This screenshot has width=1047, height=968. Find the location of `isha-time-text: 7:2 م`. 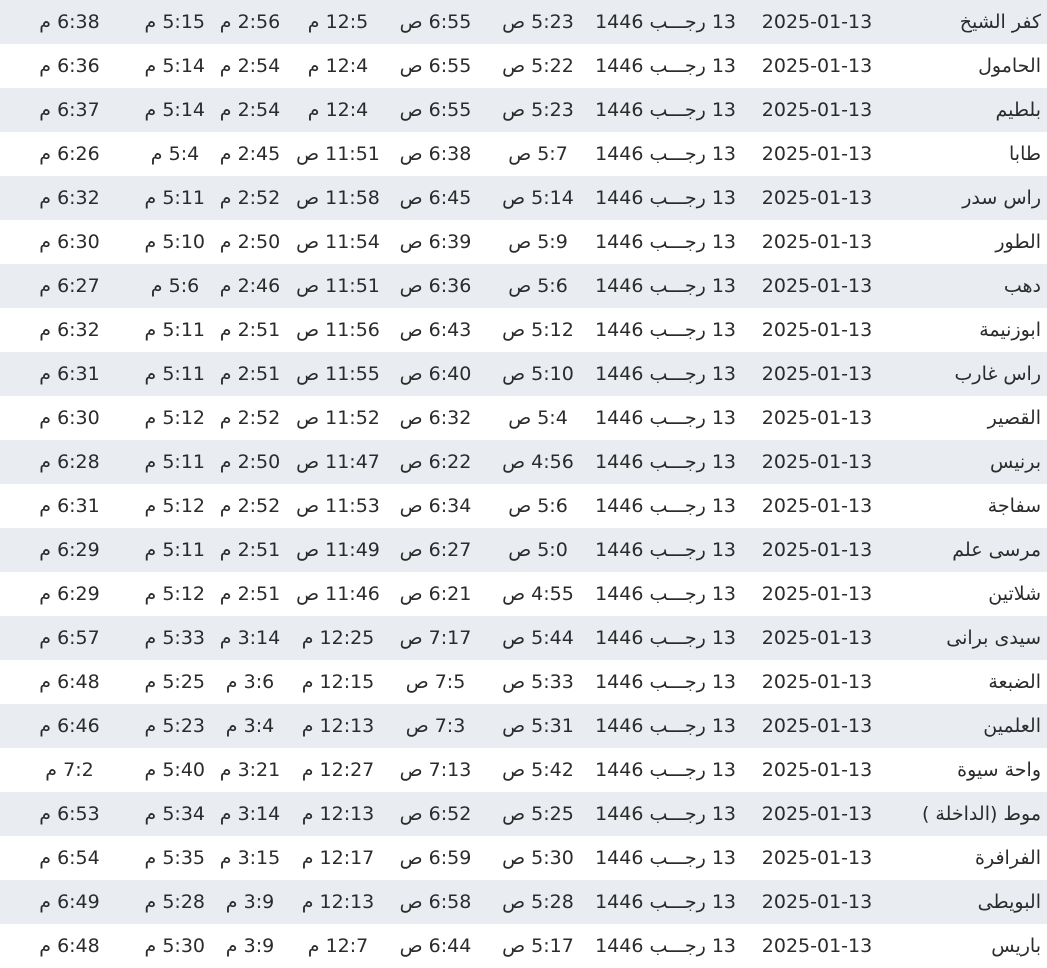

isha-time-text: 7:2 م is located at coordinates (69, 770).